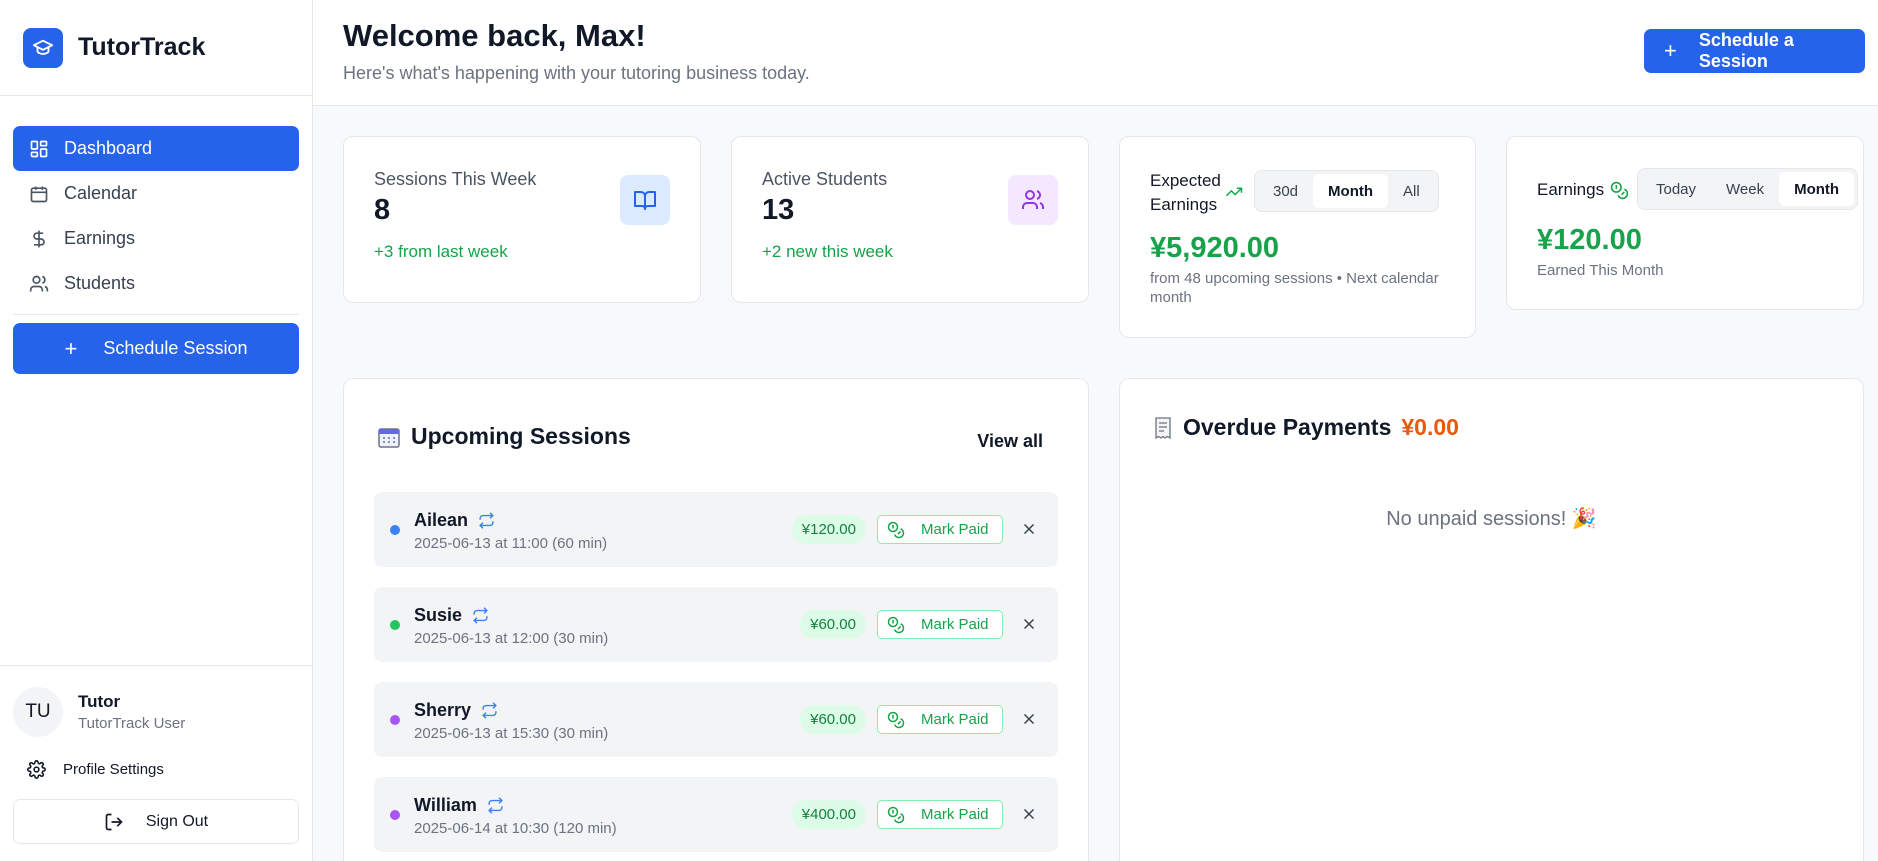 The image size is (1878, 861). I want to click on sidebar-item-dashboard: Dashboard, so click(156, 148).